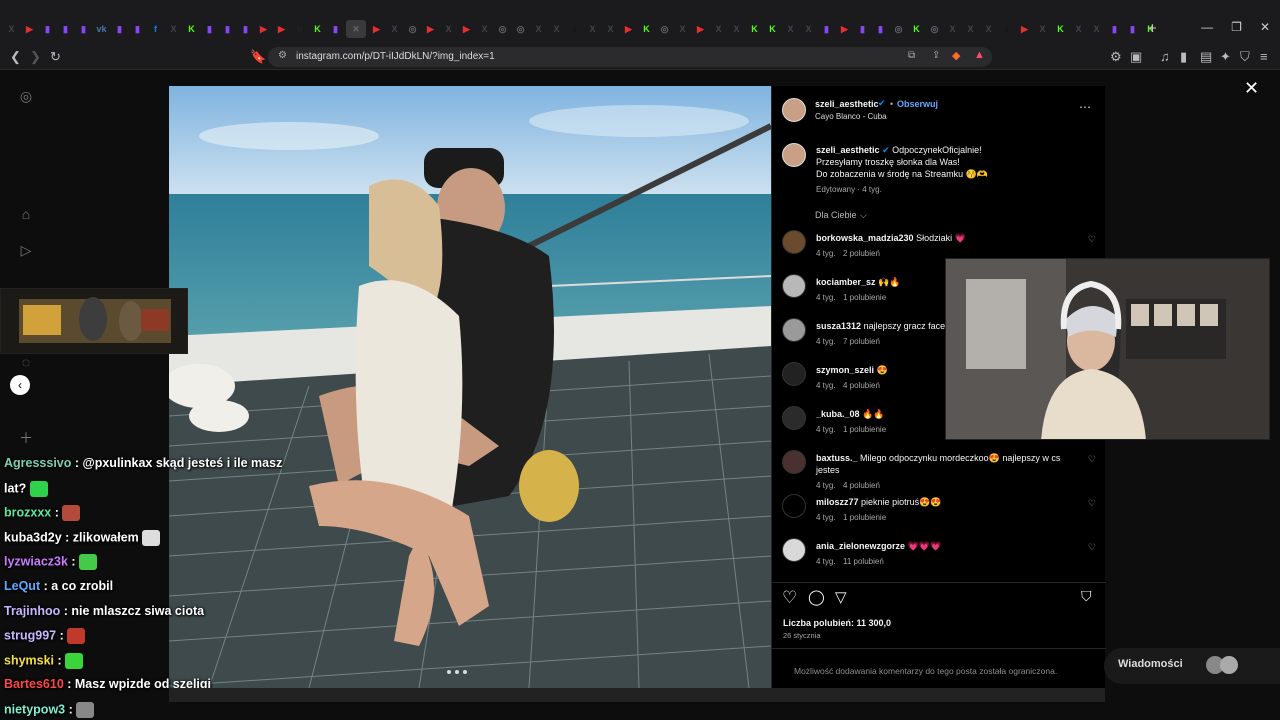 The height and width of the screenshot is (720, 1280). Describe the element at coordinates (1136, 57) in the screenshot. I see `screenshot-icon: ▣` at that location.